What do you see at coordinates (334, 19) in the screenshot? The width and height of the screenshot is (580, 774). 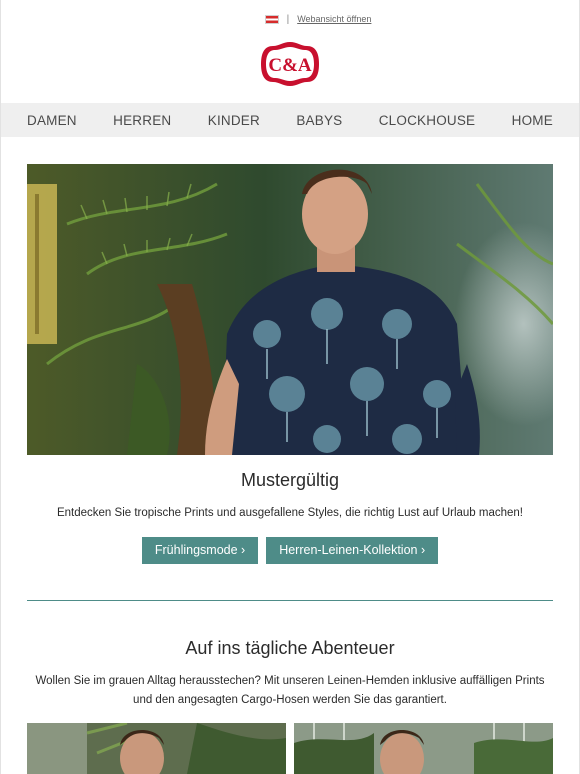 I see `web-view-link: Webansicht öffnen` at bounding box center [334, 19].